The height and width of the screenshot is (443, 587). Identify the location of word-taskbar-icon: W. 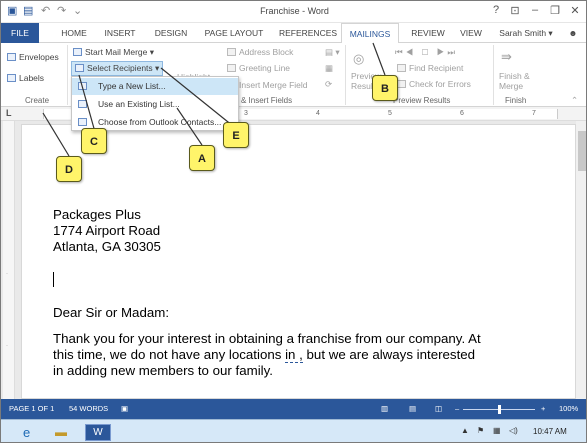
(98, 432).